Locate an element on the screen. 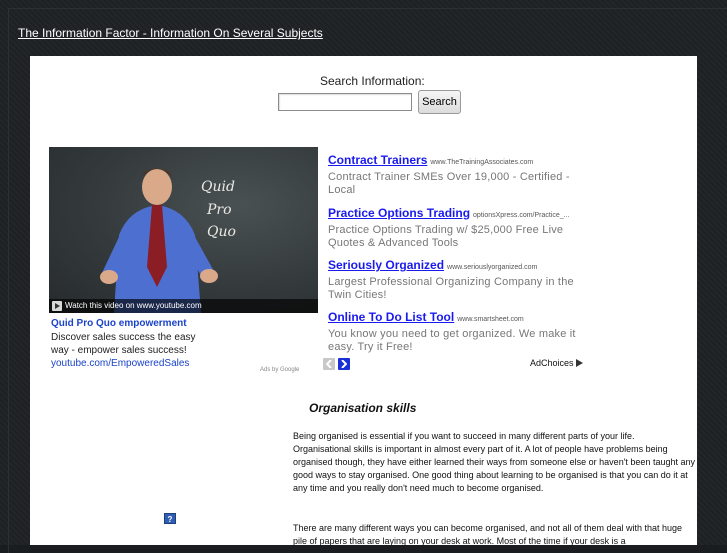  search-input is located at coordinates (345, 102).